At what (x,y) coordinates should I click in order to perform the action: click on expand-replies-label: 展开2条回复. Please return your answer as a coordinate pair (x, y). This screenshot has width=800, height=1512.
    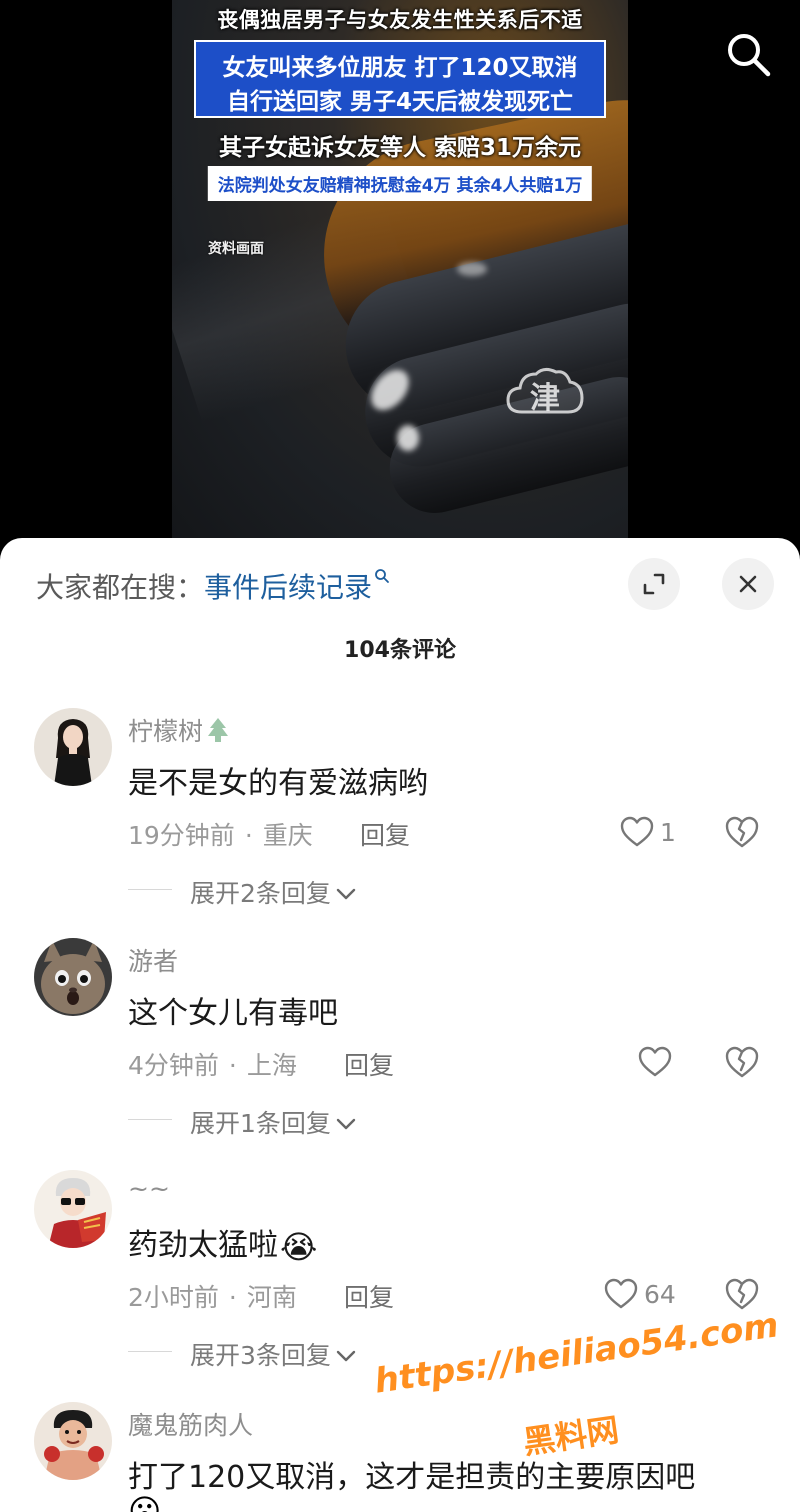
    Looking at the image, I should click on (260, 893).